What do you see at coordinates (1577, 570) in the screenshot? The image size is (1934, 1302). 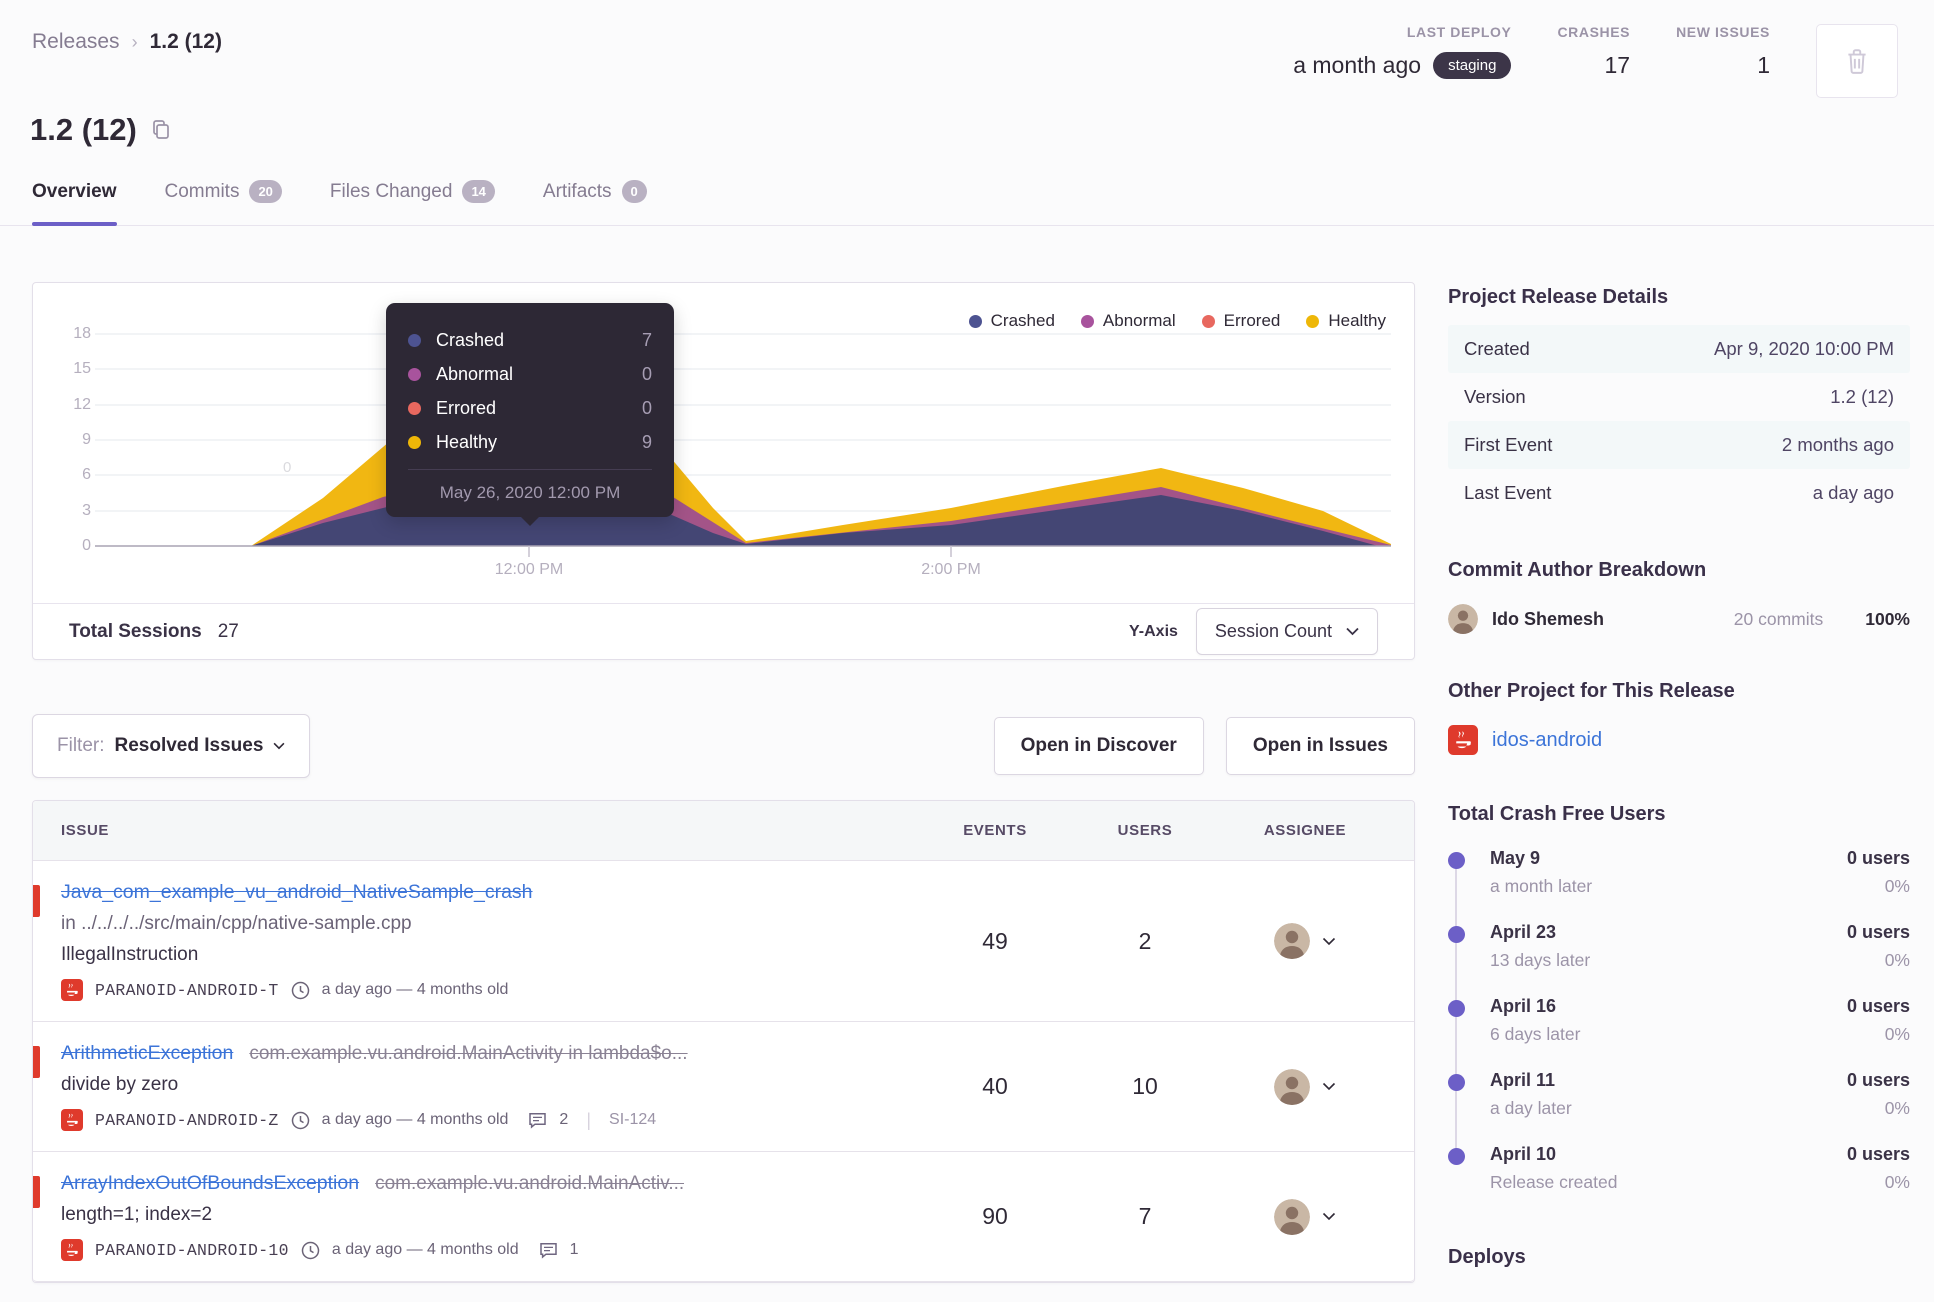 I see `commit-authors-heading: Commit Author Breakdown` at bounding box center [1577, 570].